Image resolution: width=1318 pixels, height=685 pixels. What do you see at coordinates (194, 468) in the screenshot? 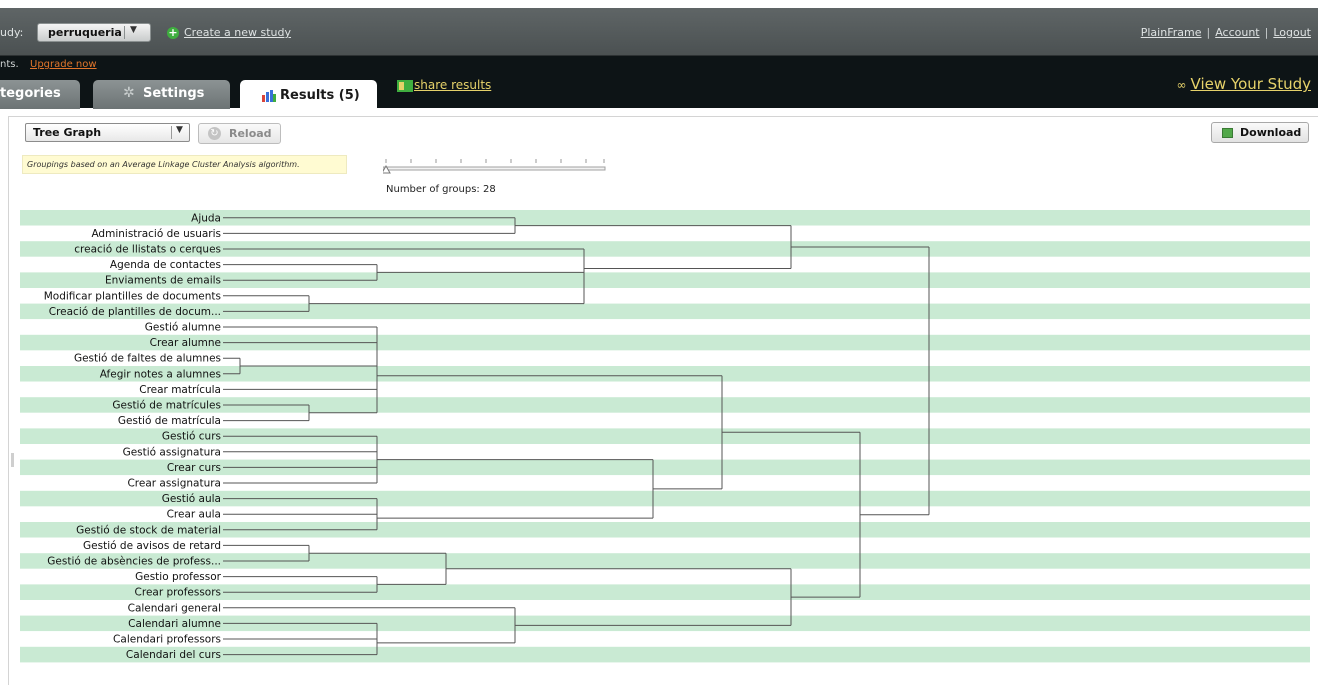
I see `tree-leaf-label: Crear curs` at bounding box center [194, 468].